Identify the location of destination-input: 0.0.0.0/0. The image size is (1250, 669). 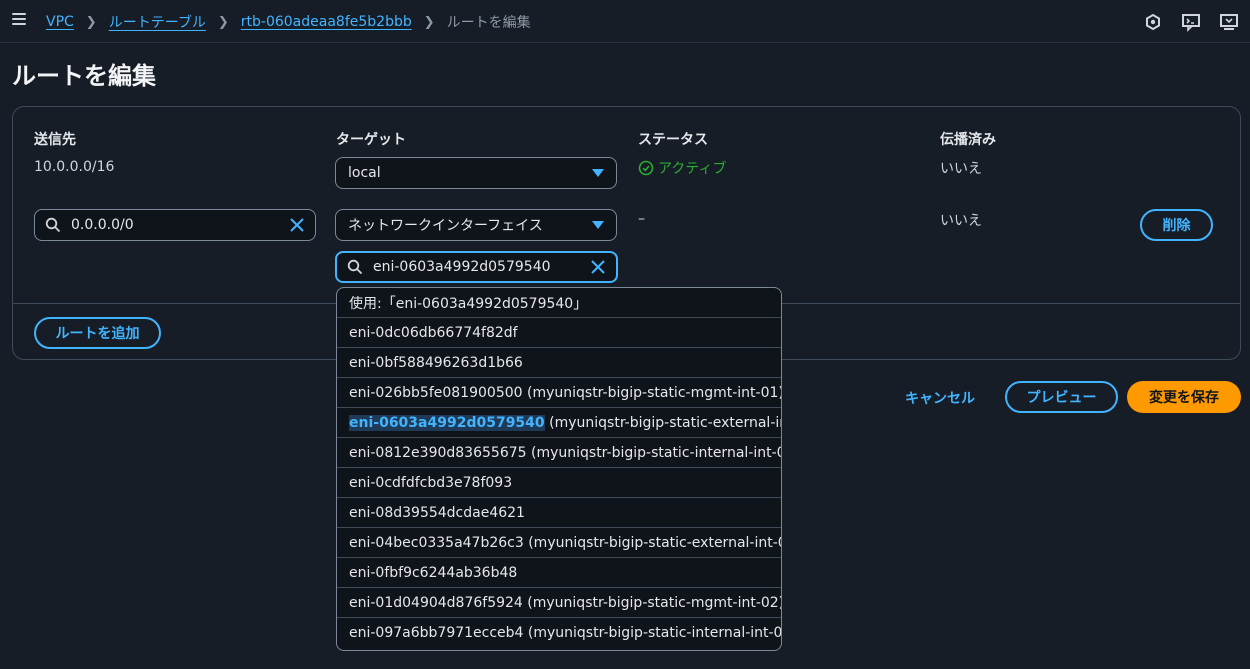
(175, 225).